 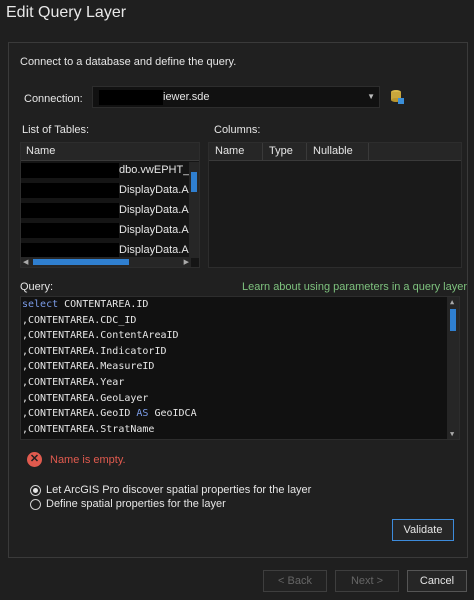 I want to click on query-line: ,CONTENTAREA.GeoID AS GeoIDCA, so click(x=240, y=414).